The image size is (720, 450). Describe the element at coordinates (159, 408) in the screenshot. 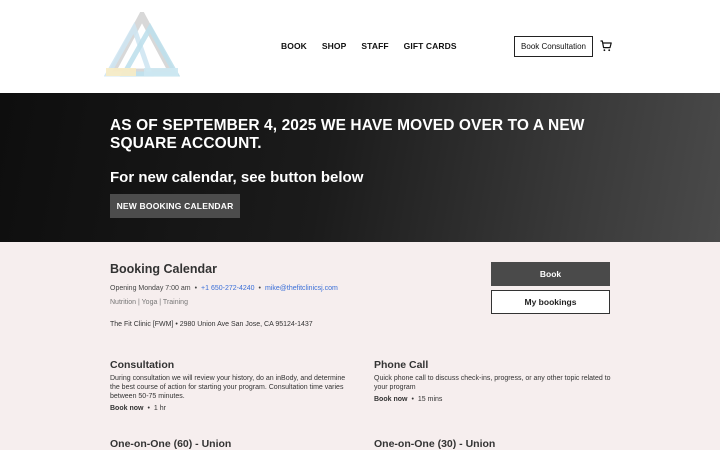

I see `service-duration: 1 hr` at that location.